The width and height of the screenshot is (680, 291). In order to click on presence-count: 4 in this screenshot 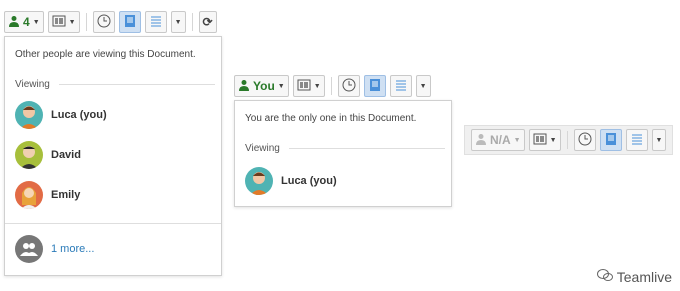, I will do `click(26, 22)`.